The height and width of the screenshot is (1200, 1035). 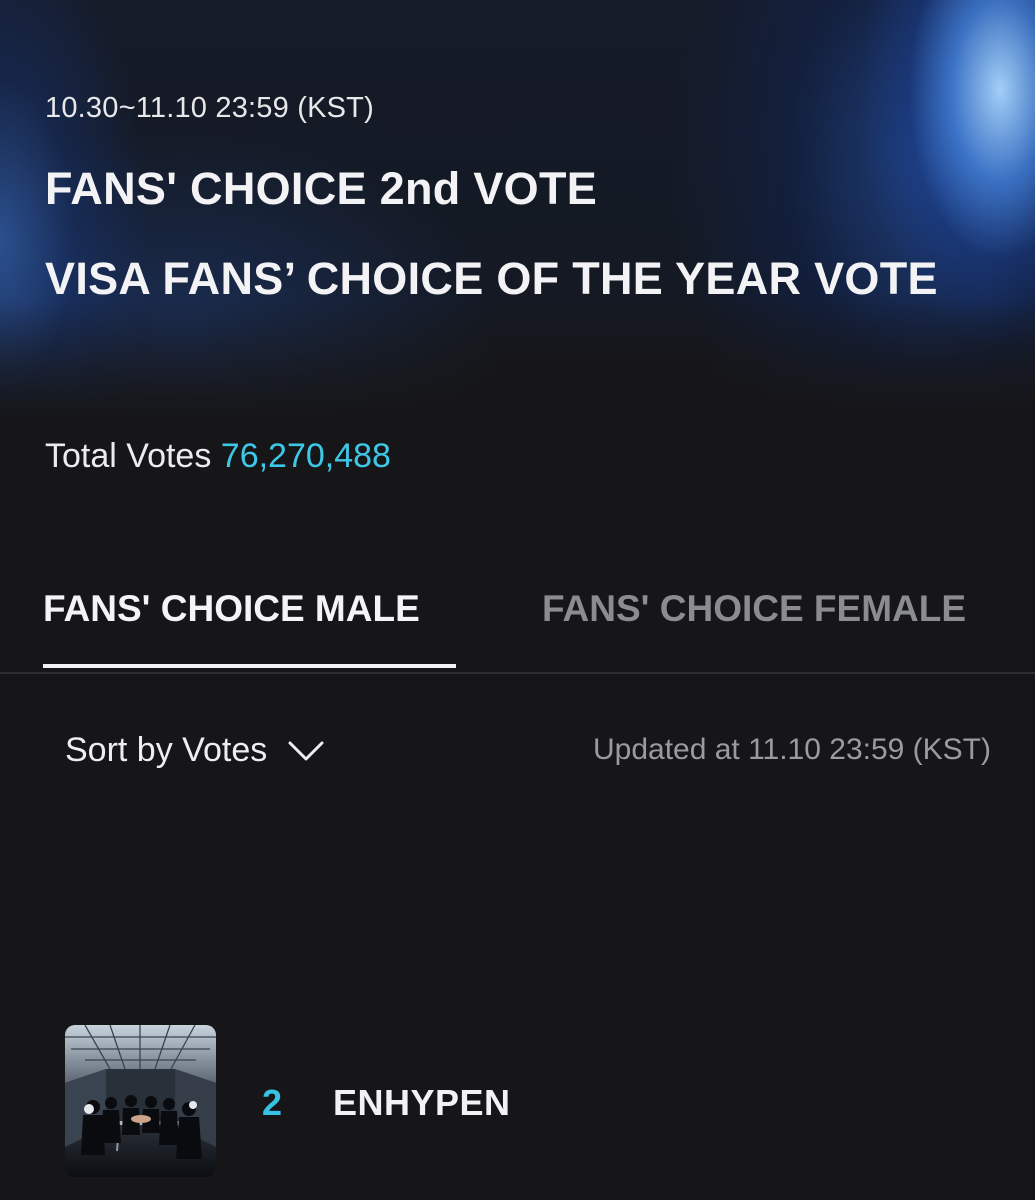 What do you see at coordinates (272, 1102) in the screenshot?
I see `rank-number: 2` at bounding box center [272, 1102].